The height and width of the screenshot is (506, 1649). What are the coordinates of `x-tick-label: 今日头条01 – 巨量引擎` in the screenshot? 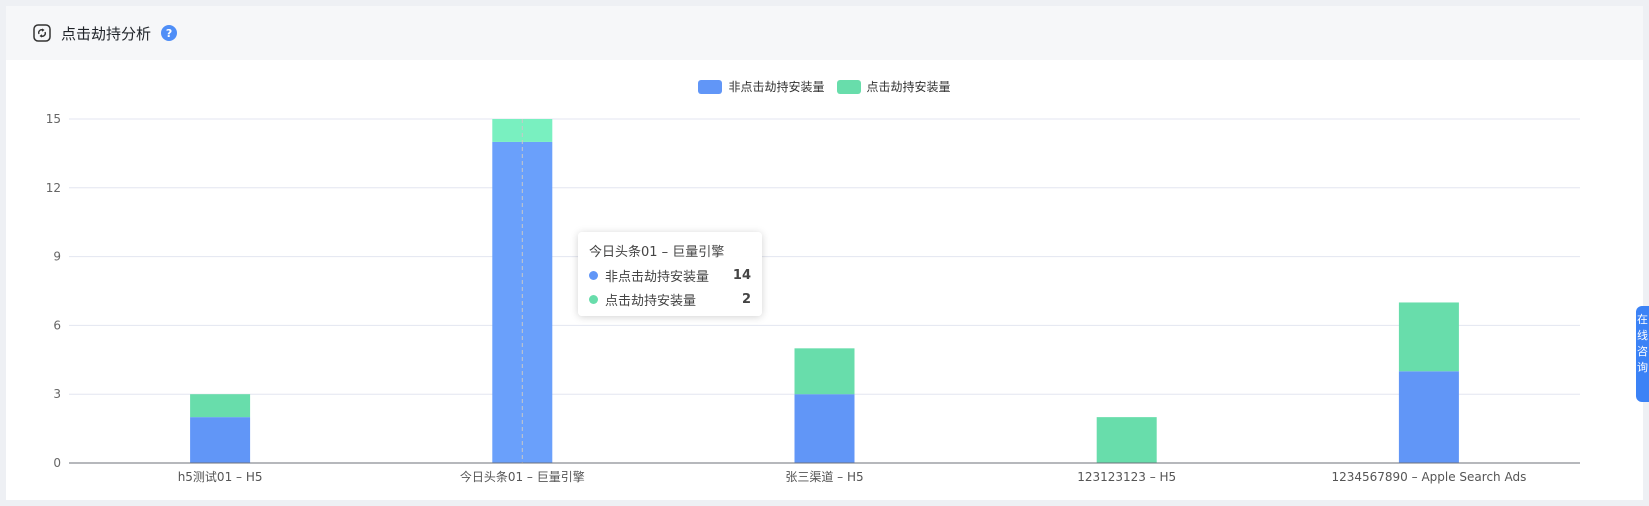 It's located at (522, 476).